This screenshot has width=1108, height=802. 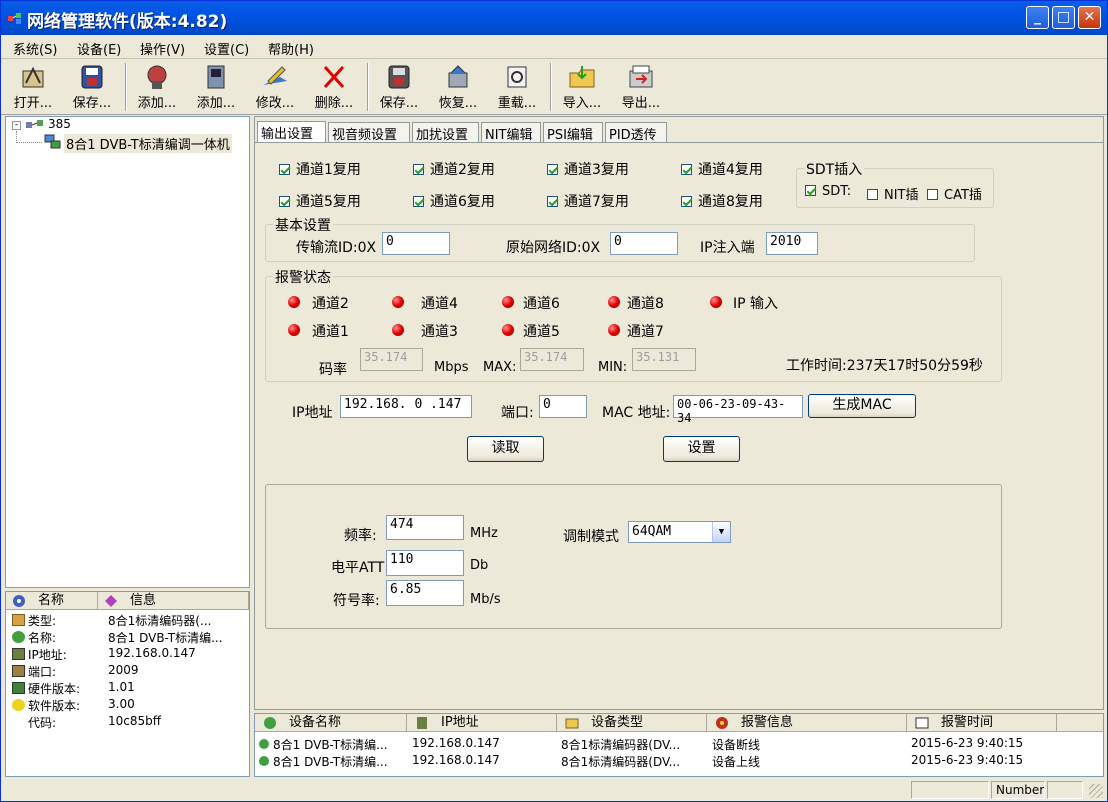 What do you see at coordinates (331, 723) in the screenshot?
I see `col-device-name-header: 设备名称` at bounding box center [331, 723].